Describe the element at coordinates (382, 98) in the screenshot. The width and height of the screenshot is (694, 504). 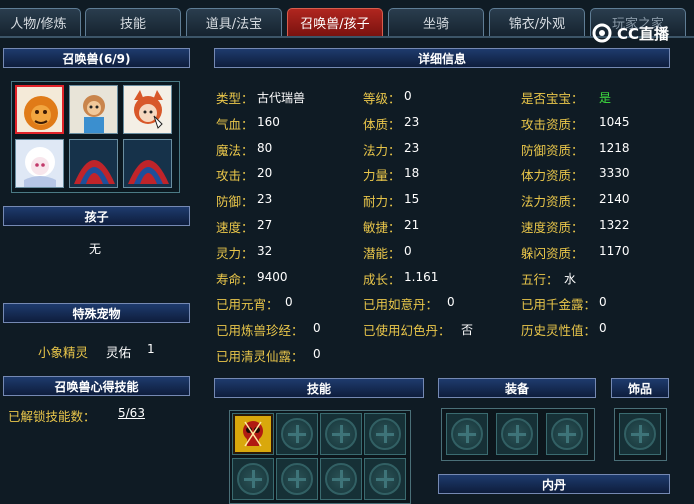
I see `stat-label: 等级：` at that location.